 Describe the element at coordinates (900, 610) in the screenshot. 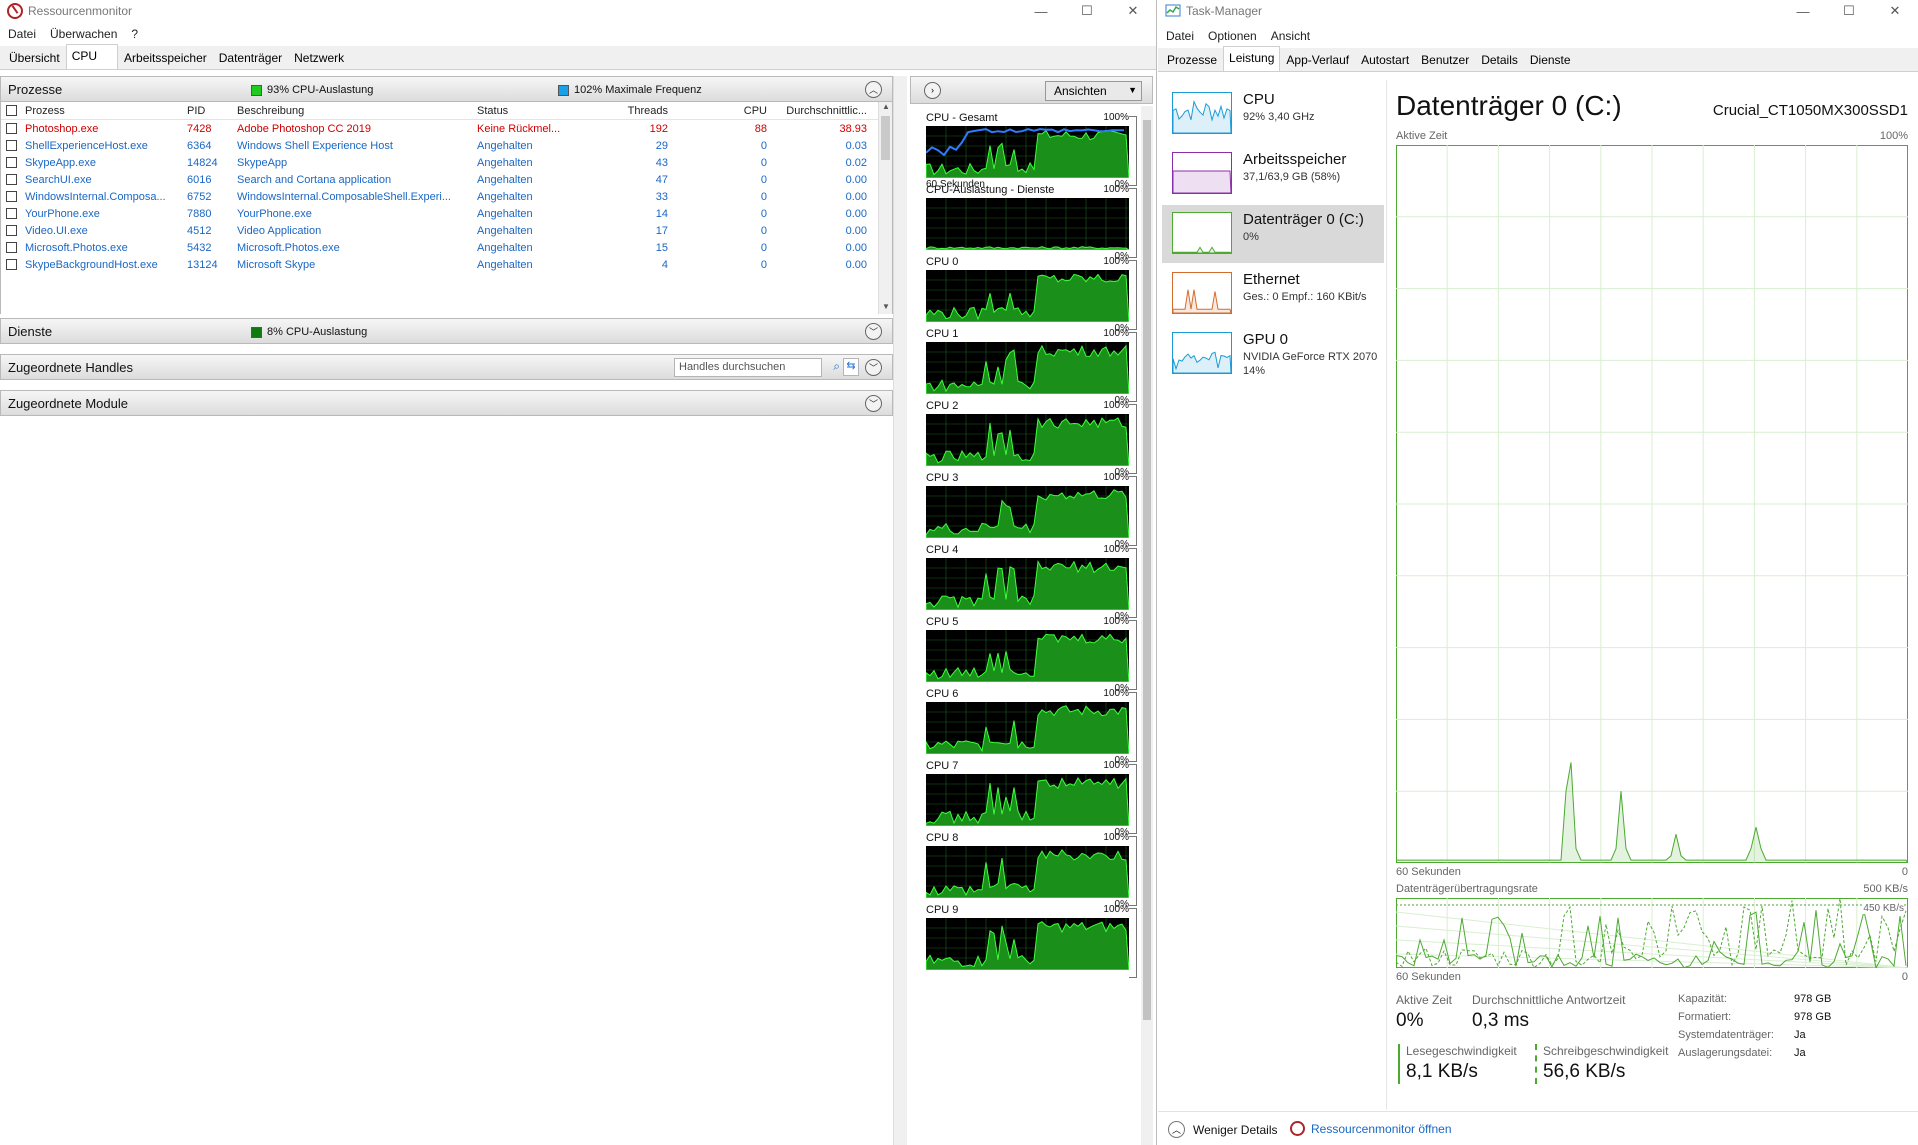

I see `main-scrollbar` at that location.